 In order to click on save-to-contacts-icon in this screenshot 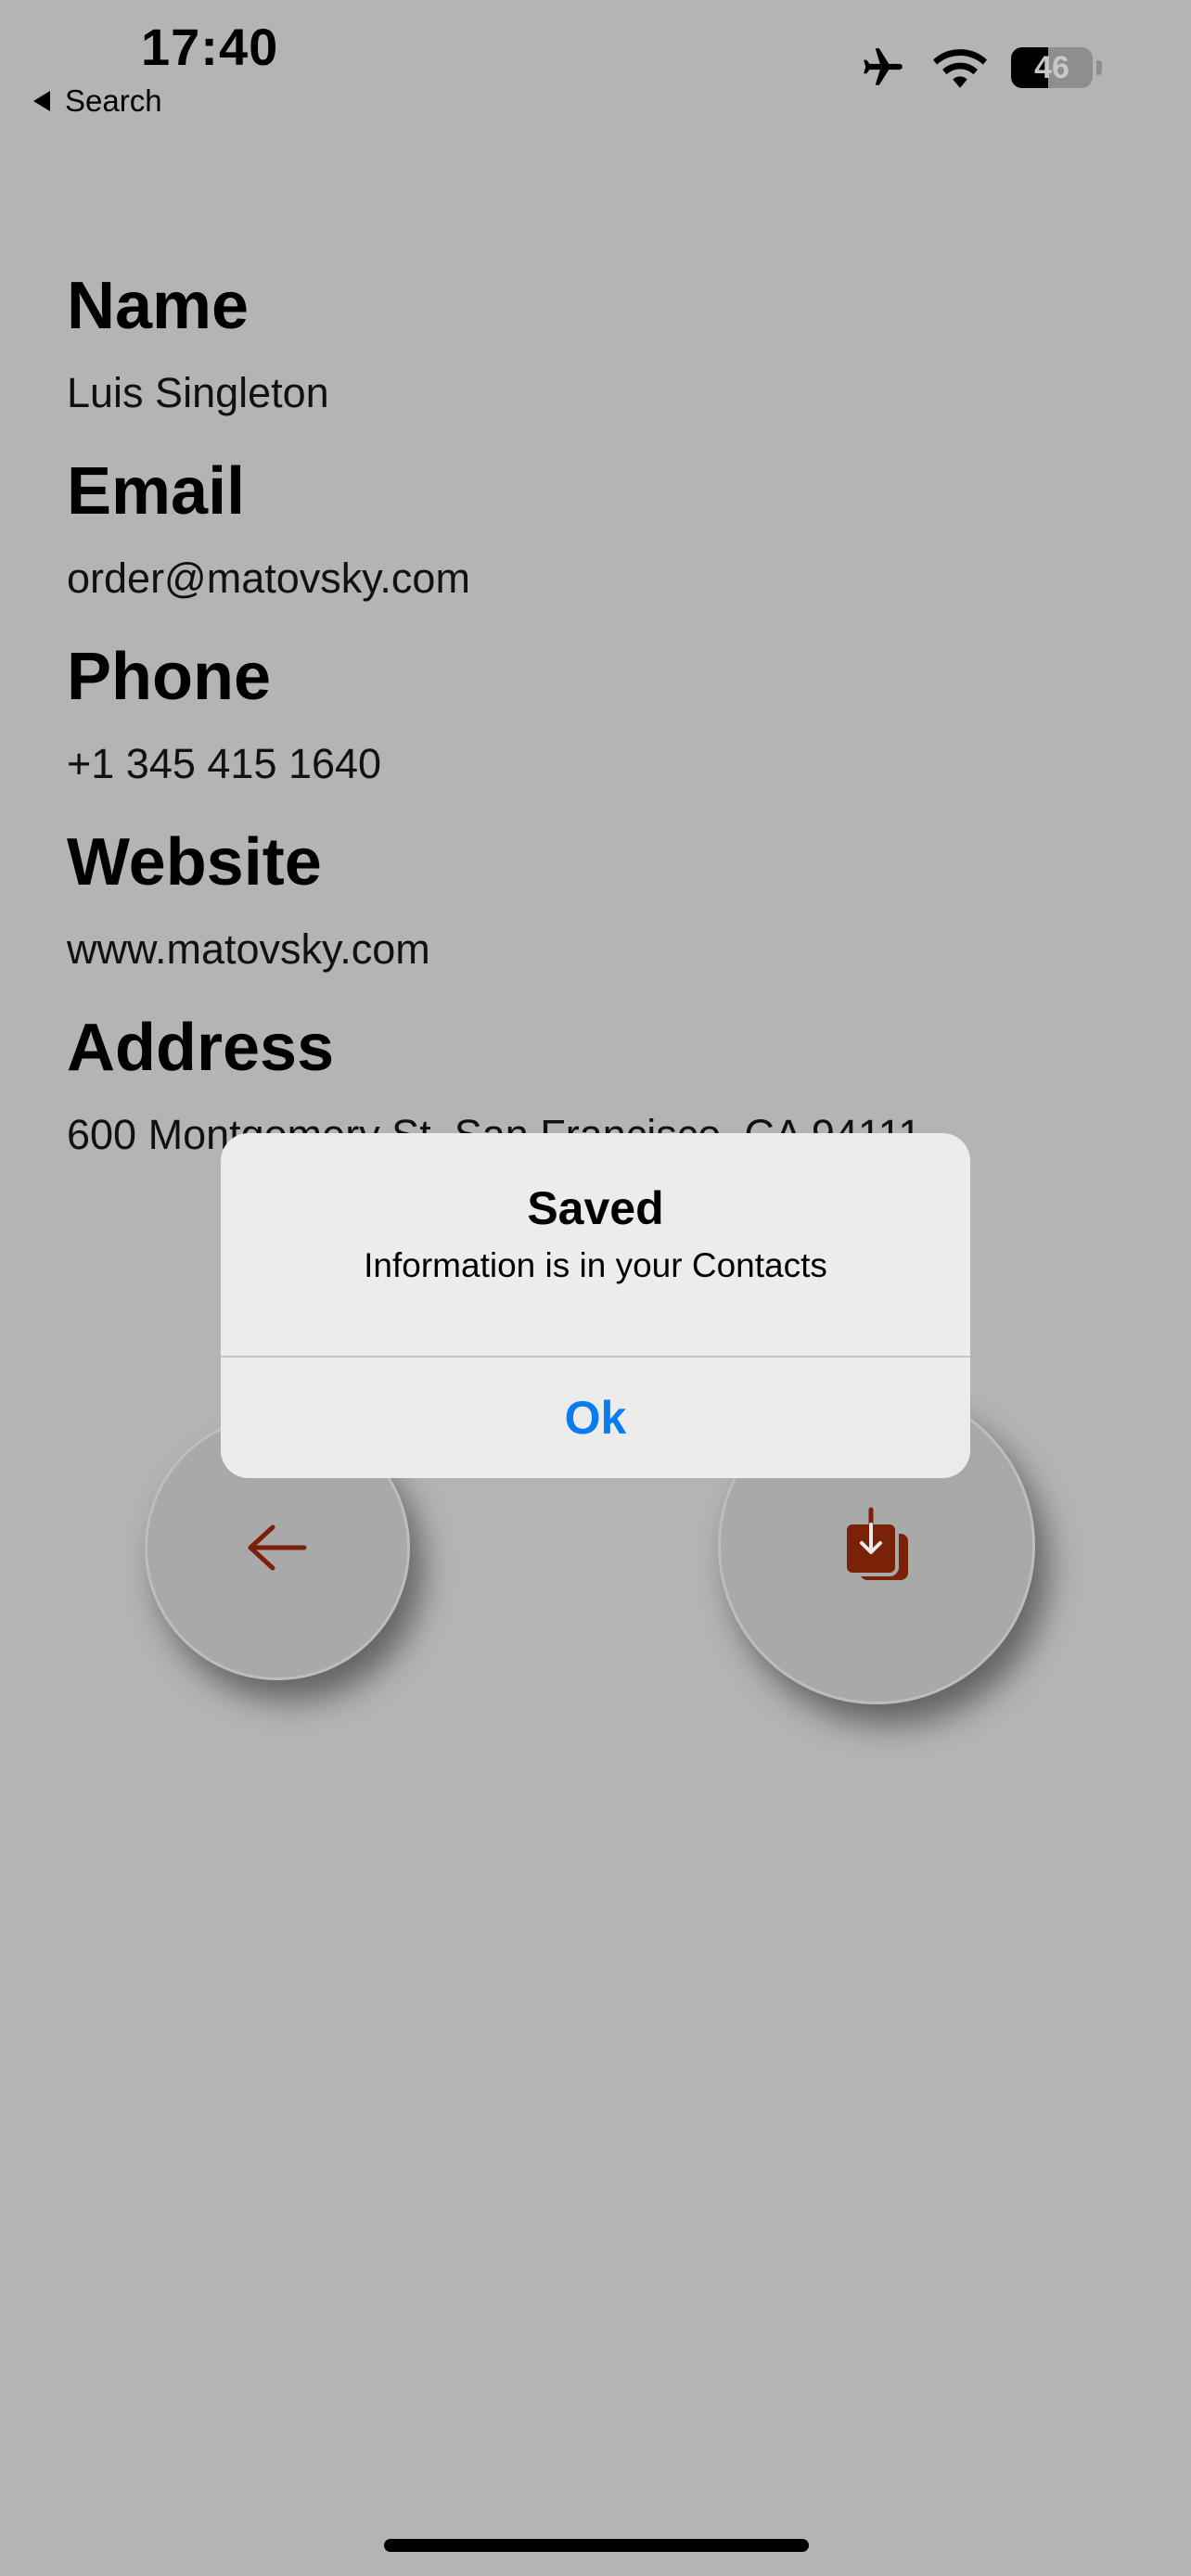, I will do `click(875, 1544)`.